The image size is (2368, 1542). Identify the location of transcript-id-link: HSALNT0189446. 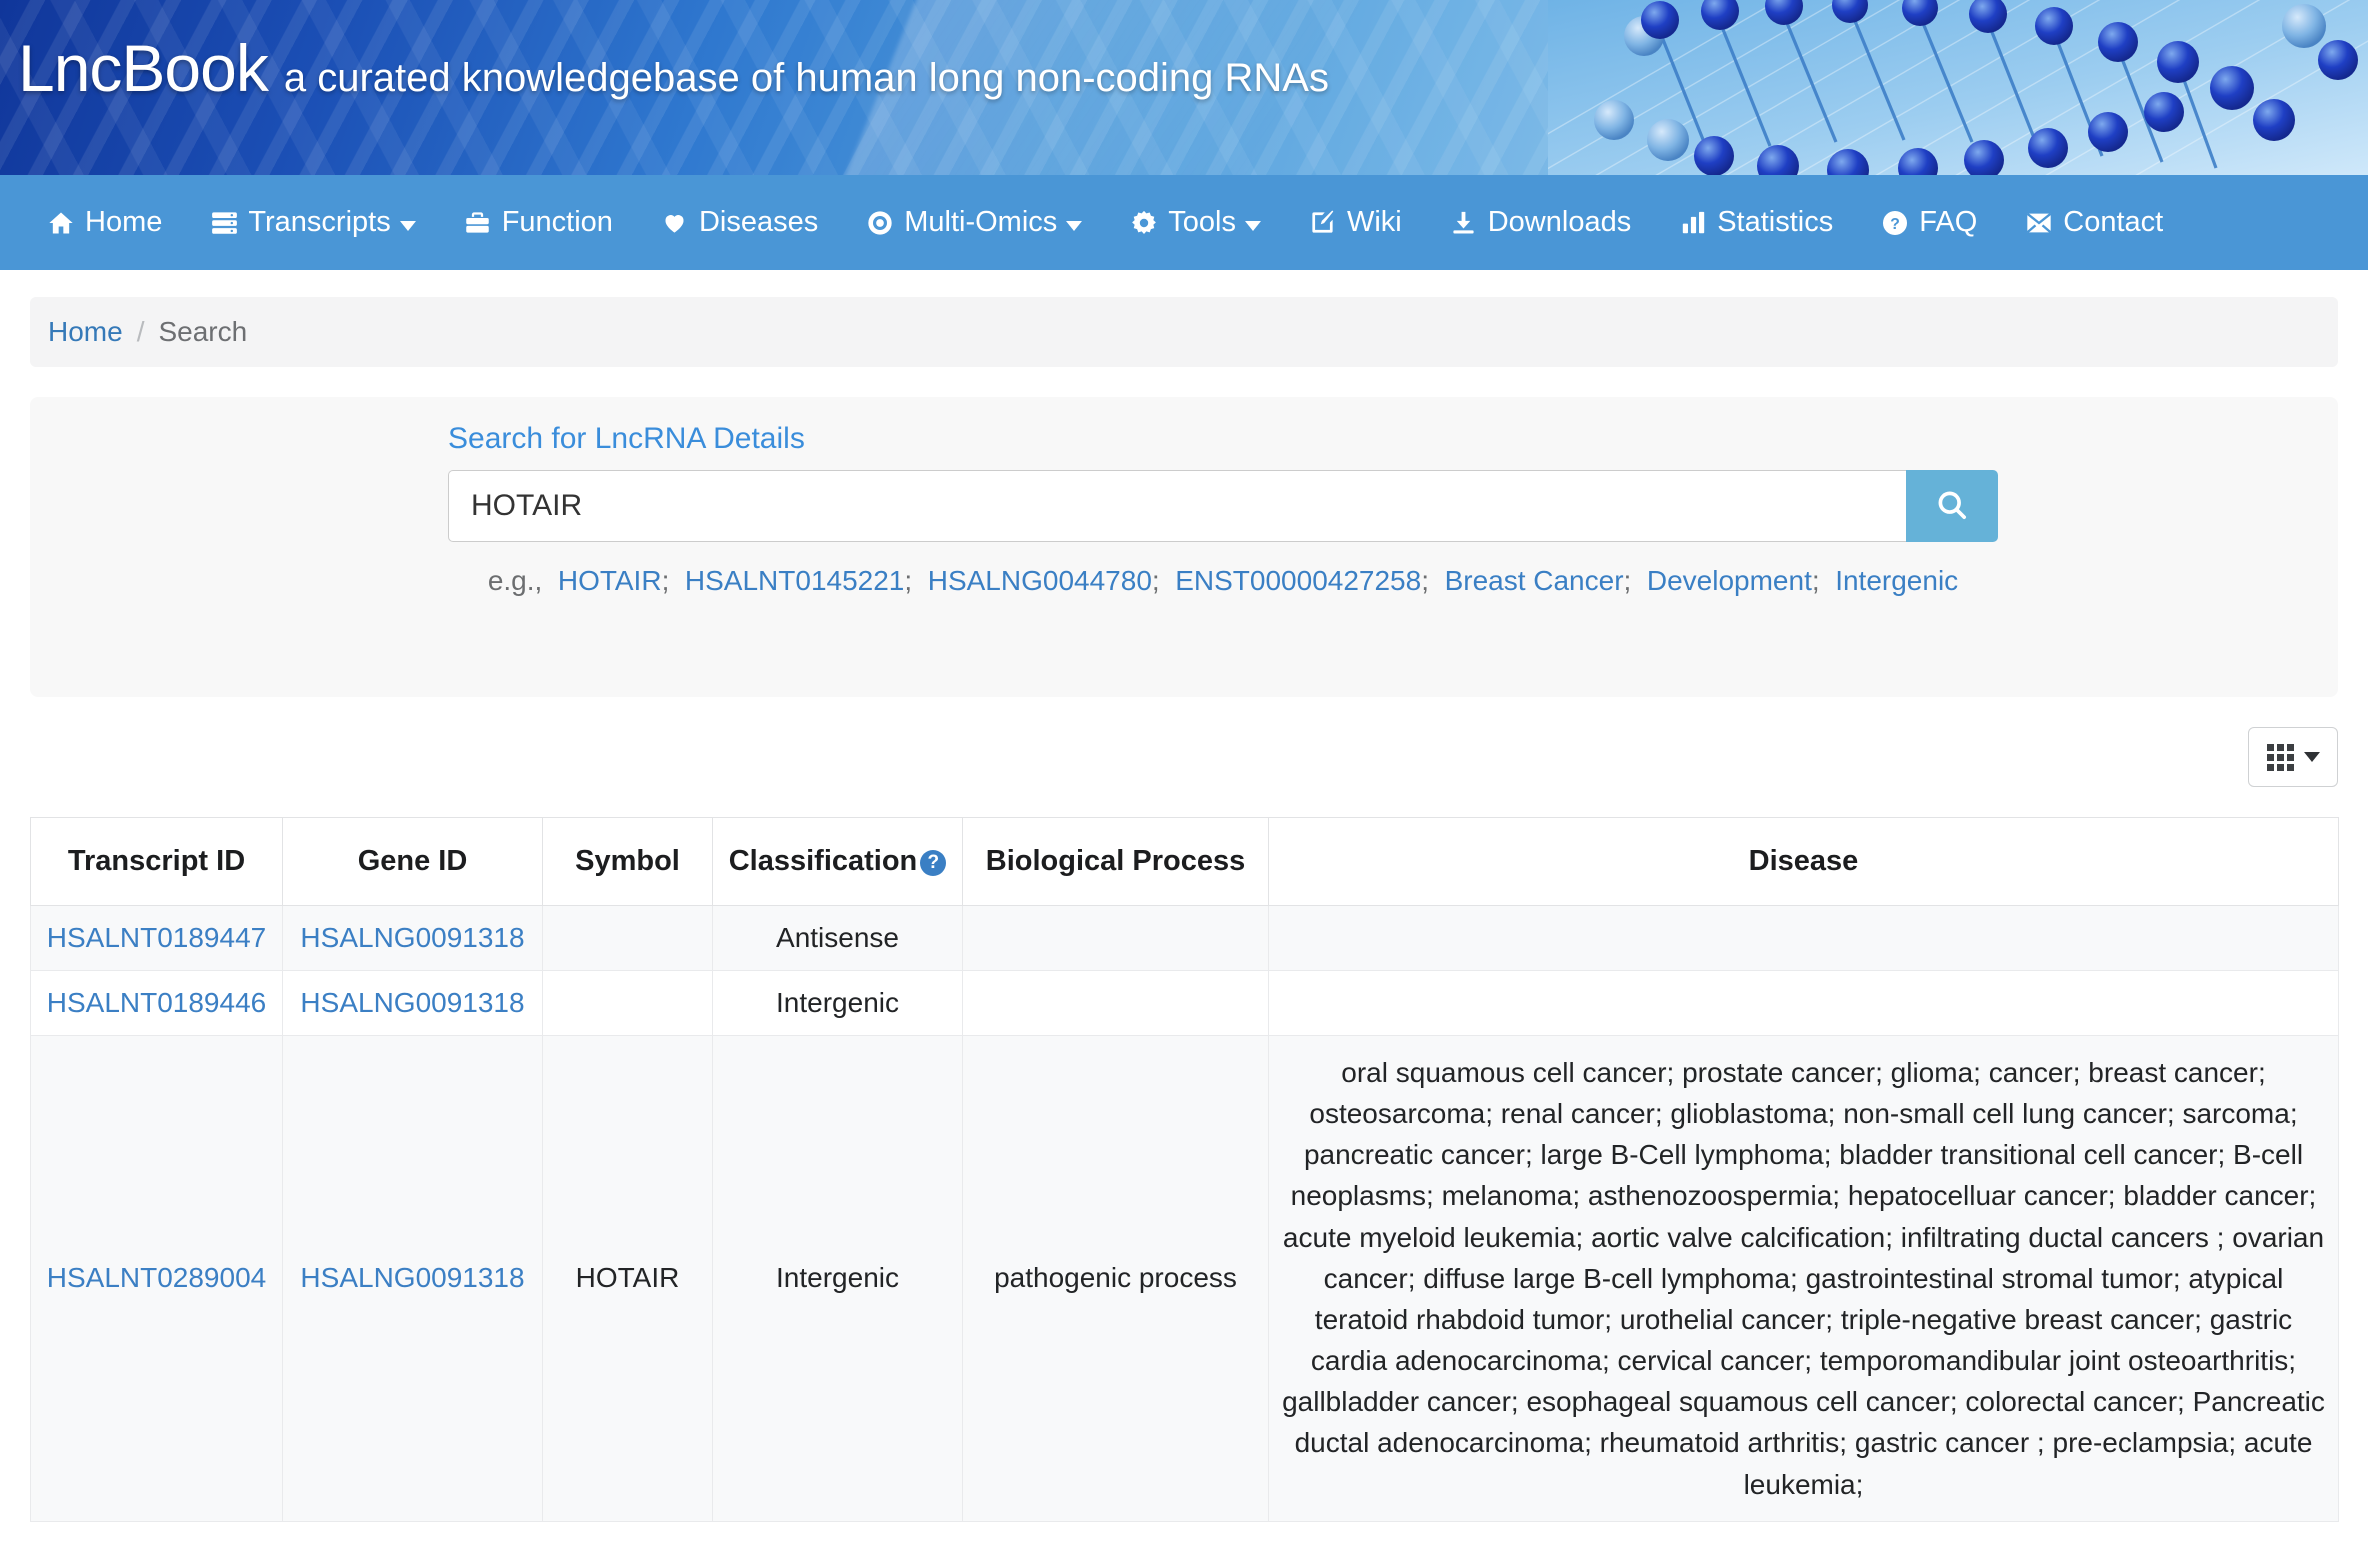
(156, 1002).